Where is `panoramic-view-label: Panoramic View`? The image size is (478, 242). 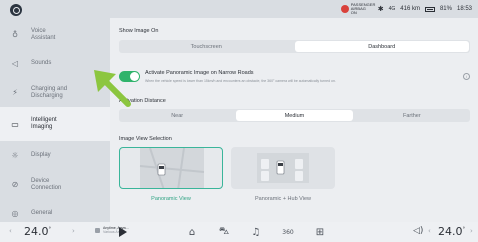 panoramic-view-label: Panoramic View is located at coordinates (171, 199).